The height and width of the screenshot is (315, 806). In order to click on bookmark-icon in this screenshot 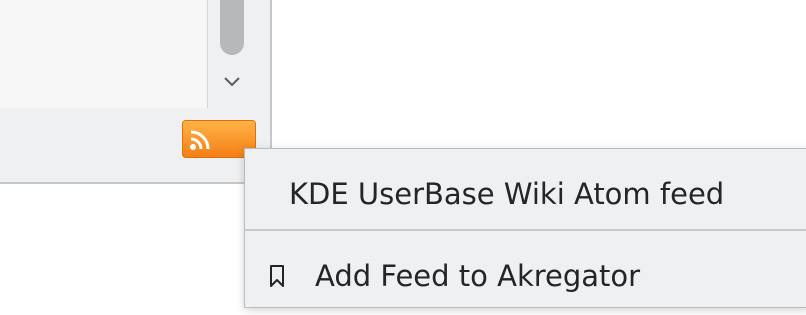, I will do `click(277, 276)`.